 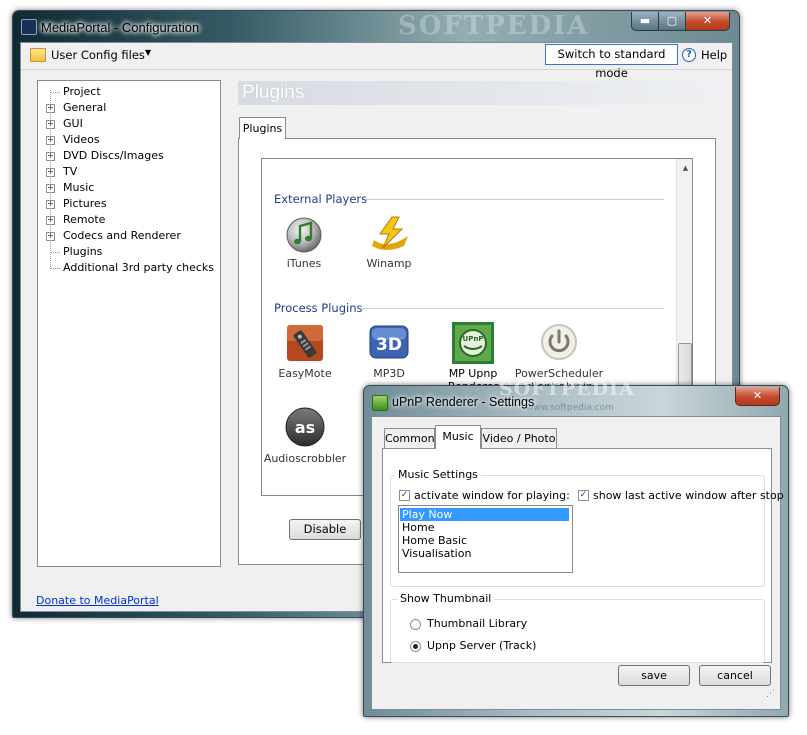 I want to click on upnp-server-radio, so click(x=415, y=646).